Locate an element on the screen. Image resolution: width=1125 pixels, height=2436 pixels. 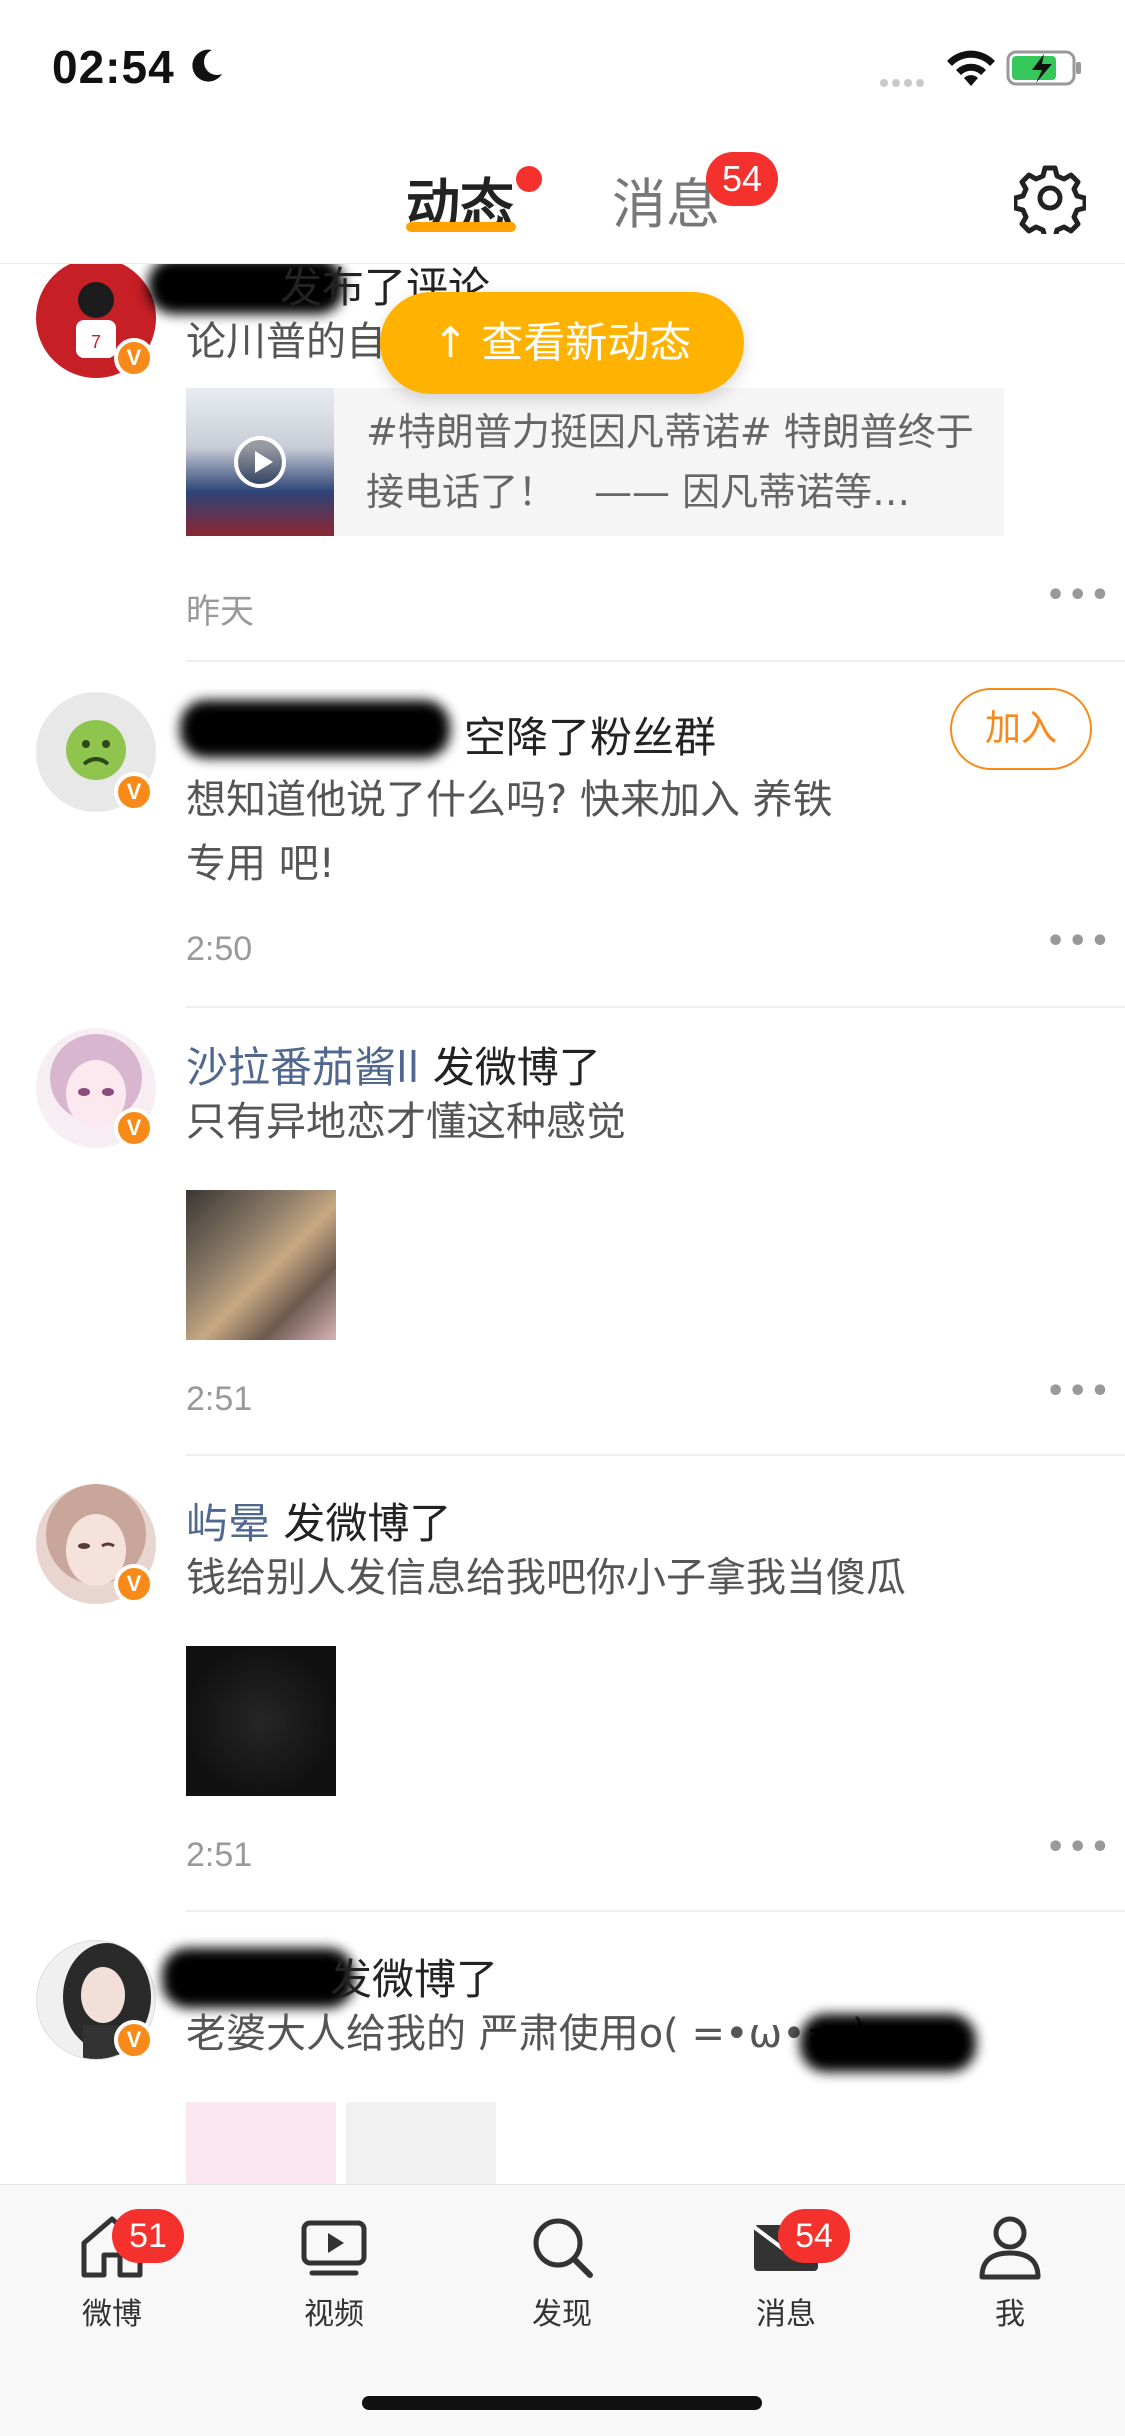
battery-icon is located at coordinates (1043, 68).